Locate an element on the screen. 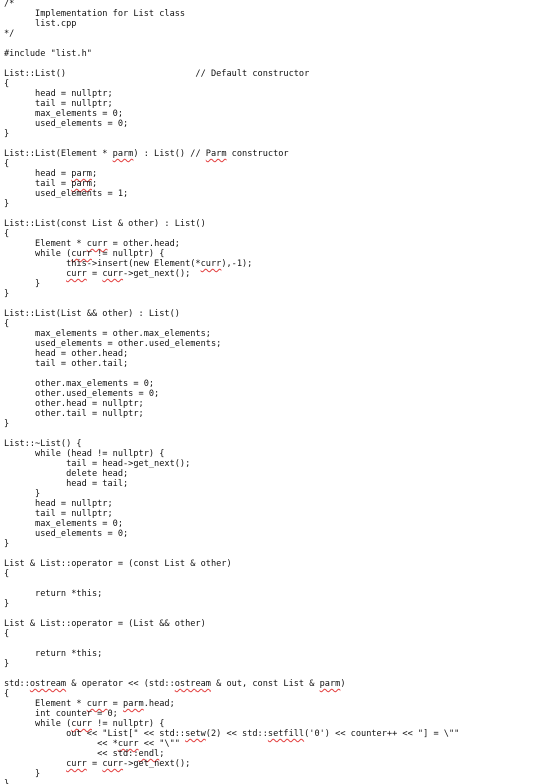  spellcheck-flagged-word: endl is located at coordinates (149, 754).